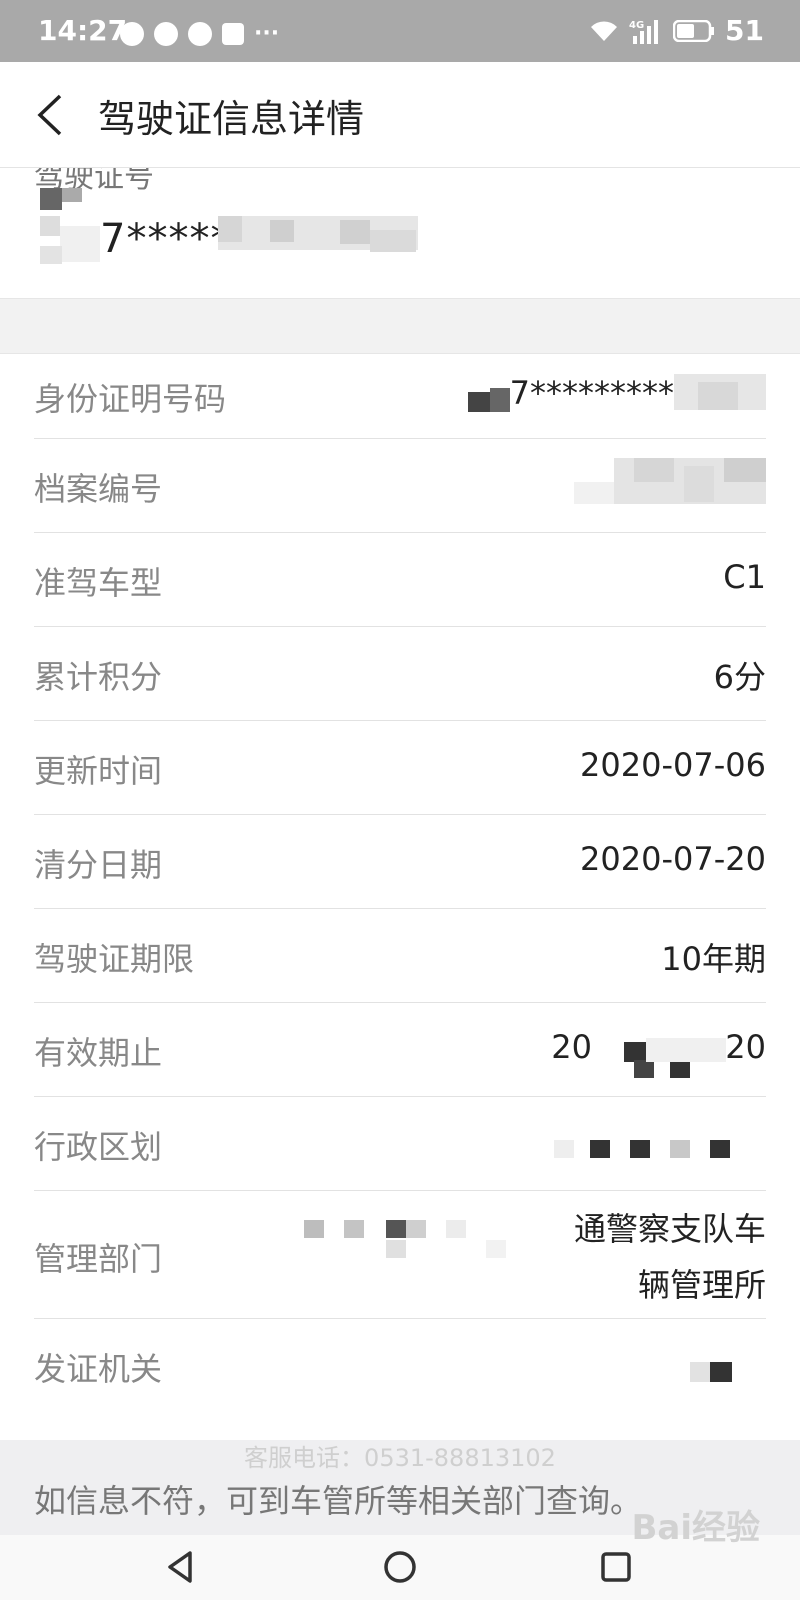 The width and height of the screenshot is (800, 1600). Describe the element at coordinates (694, 30) in the screenshot. I see `battery-icon` at that location.